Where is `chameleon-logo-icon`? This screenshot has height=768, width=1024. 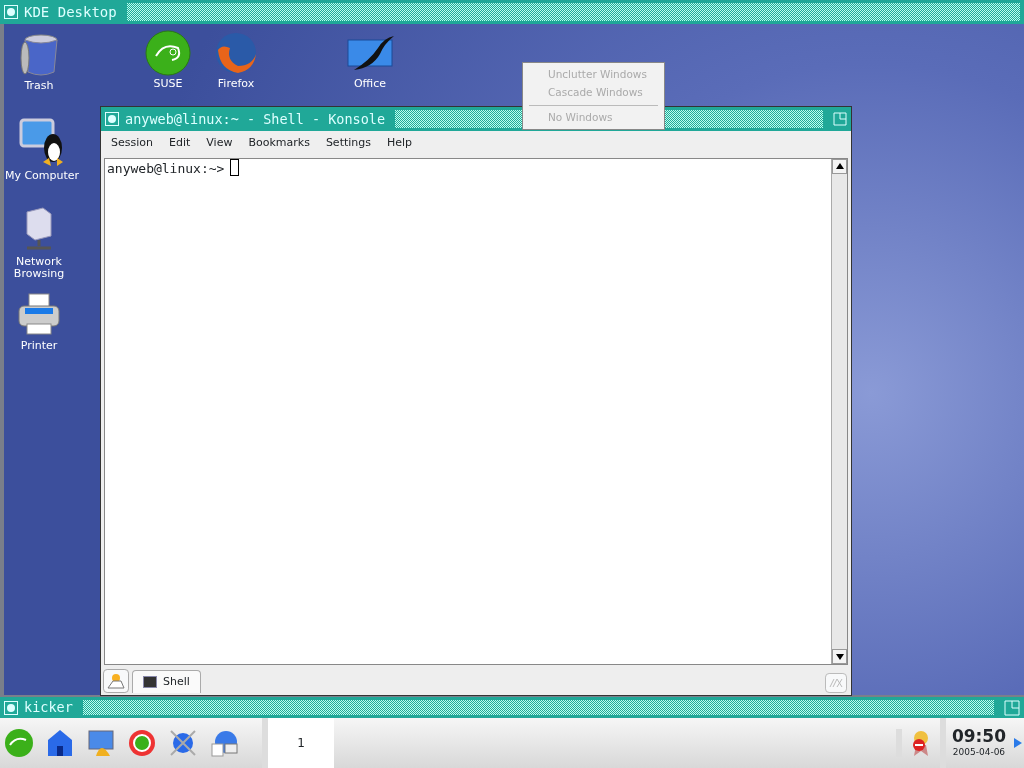 chameleon-logo-icon is located at coordinates (168, 53).